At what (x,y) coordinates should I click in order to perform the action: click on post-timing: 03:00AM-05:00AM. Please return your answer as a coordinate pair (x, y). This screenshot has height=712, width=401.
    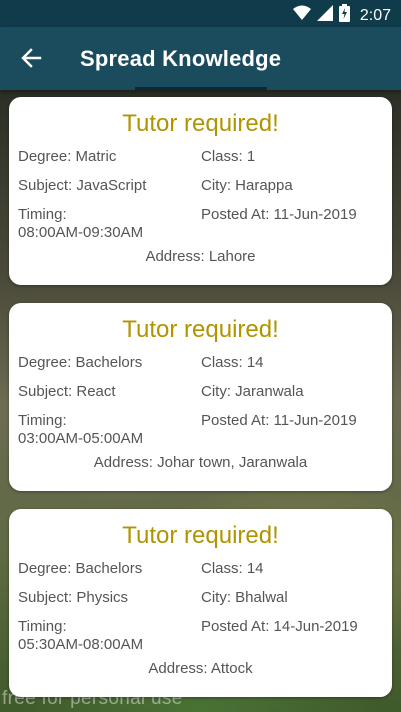
    Looking at the image, I should click on (81, 438).